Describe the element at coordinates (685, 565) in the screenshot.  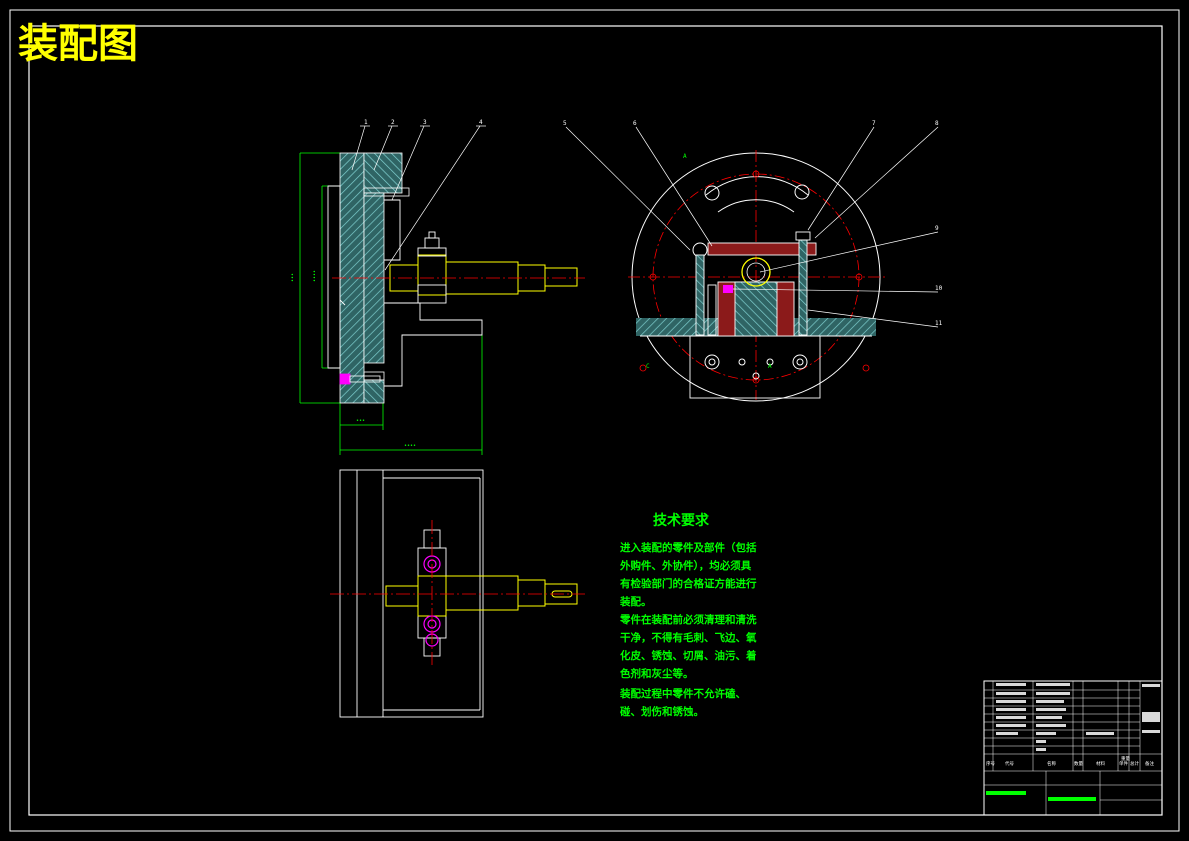
I see `req-line: 外购件、外协件），均必须具` at that location.